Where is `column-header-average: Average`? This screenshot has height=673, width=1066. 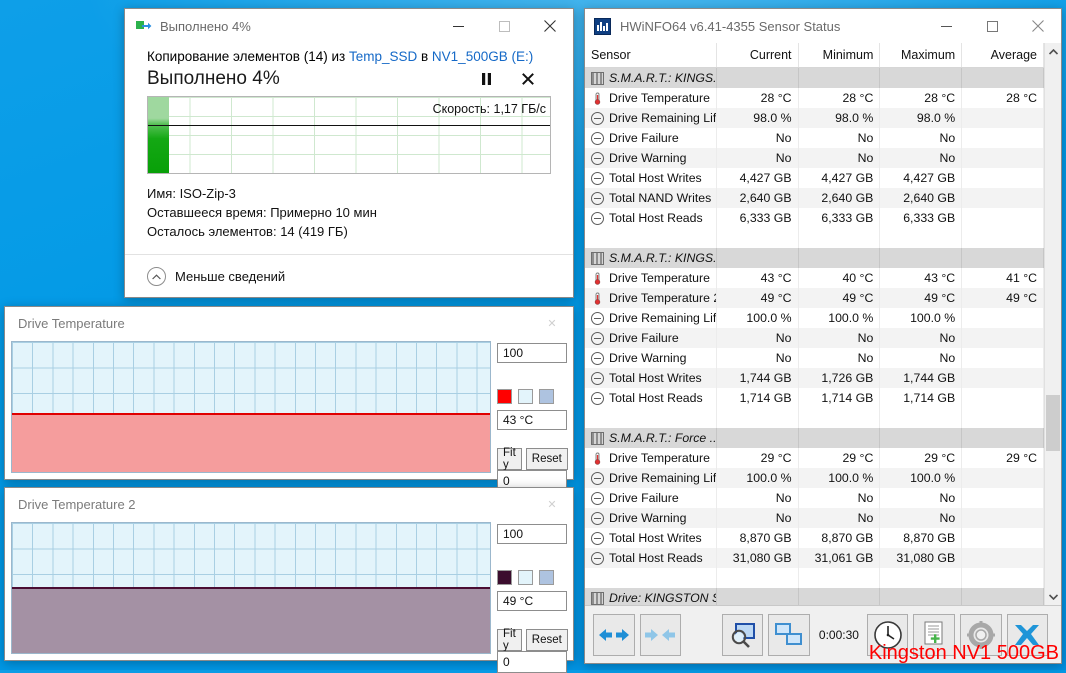 column-header-average: Average is located at coordinates (1003, 55).